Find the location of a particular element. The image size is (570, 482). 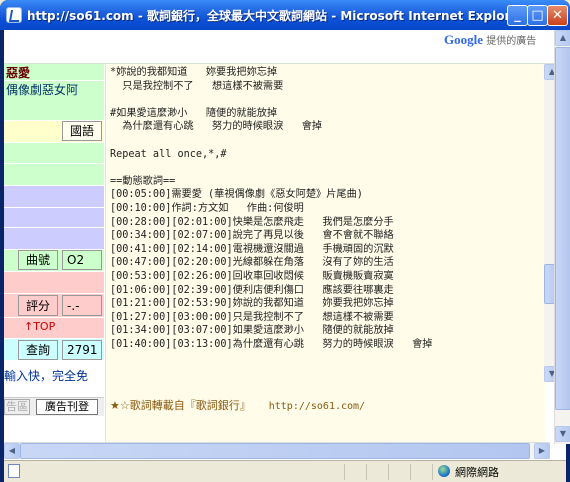

google-brand: Google is located at coordinates (463, 39).